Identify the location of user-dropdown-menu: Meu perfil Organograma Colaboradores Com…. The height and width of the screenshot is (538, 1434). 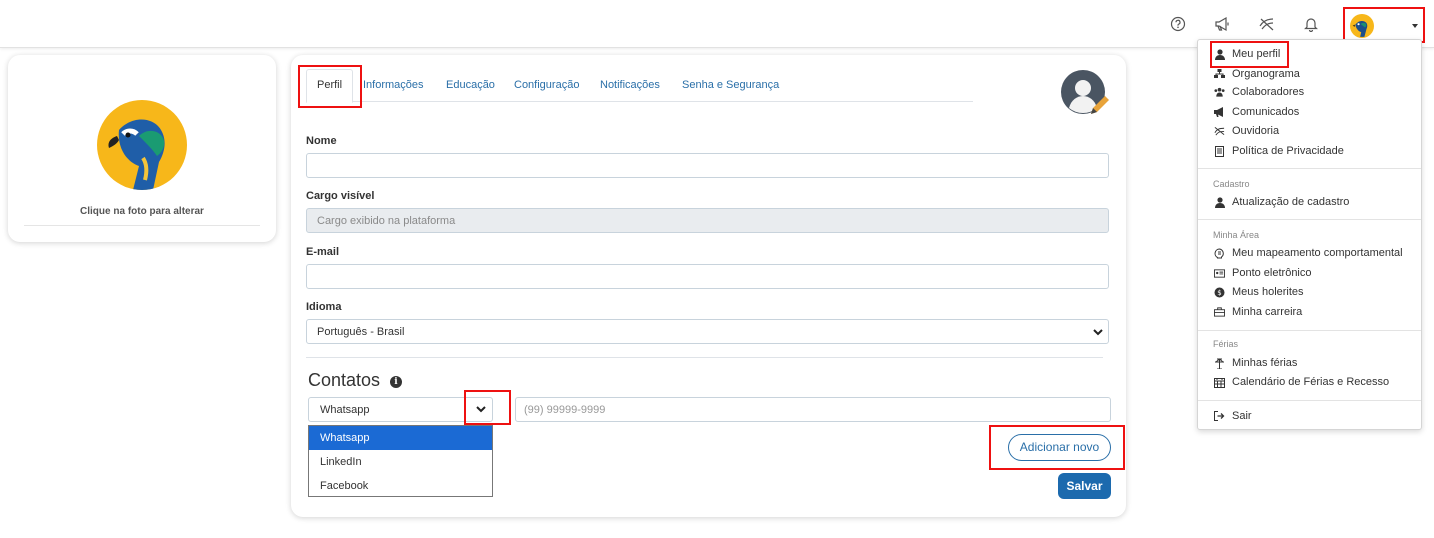
(1309, 234).